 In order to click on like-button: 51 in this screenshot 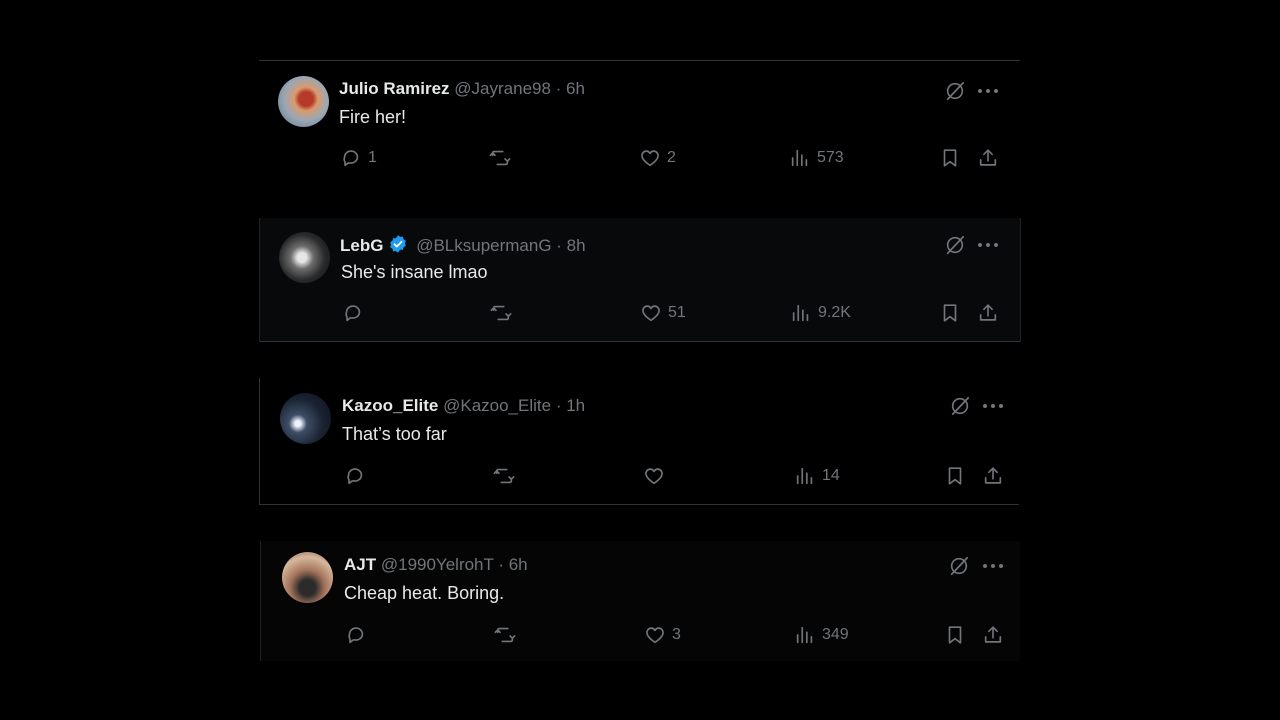, I will do `click(663, 313)`.